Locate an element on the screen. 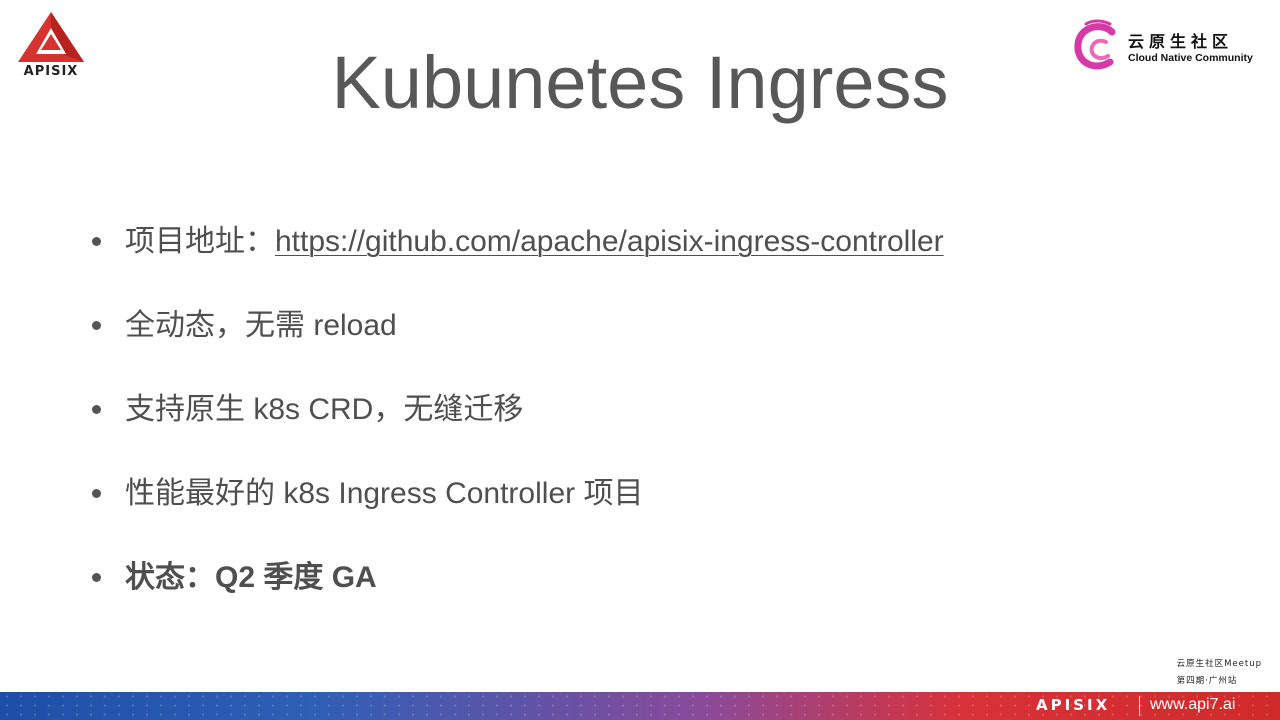 This screenshot has height=720, width=1280. meetup-note: 云原生社区Meetup 第四期·广州站 is located at coordinates (1219, 673).